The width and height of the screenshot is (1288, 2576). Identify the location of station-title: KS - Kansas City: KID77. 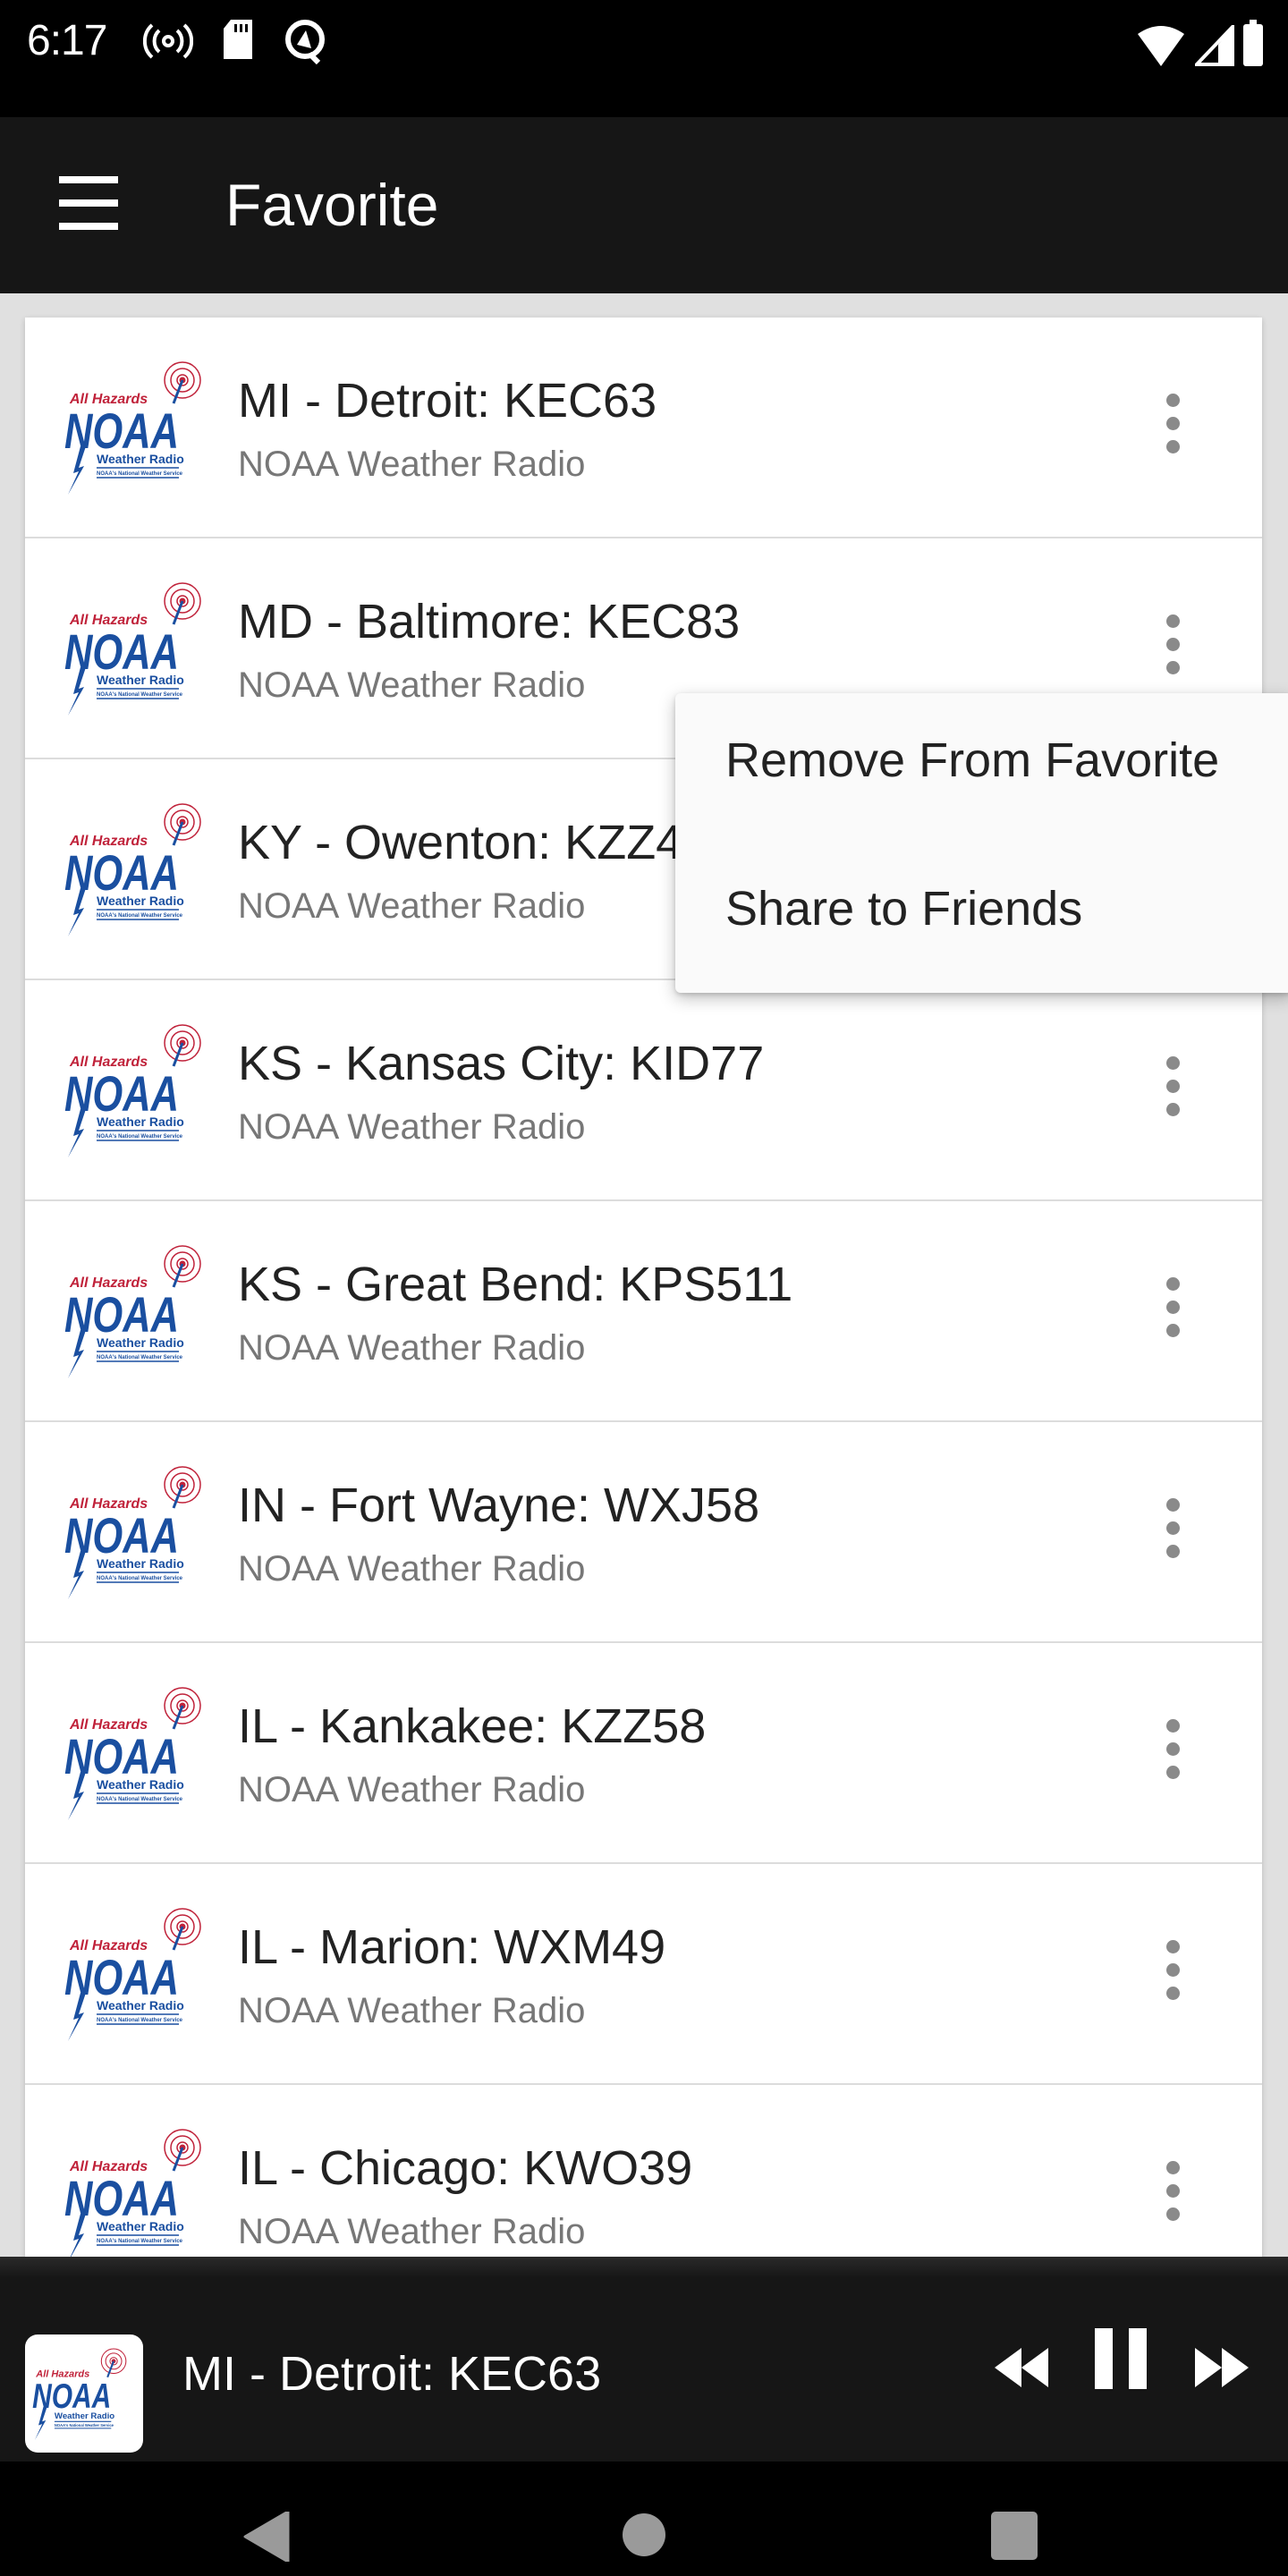
(501, 1063).